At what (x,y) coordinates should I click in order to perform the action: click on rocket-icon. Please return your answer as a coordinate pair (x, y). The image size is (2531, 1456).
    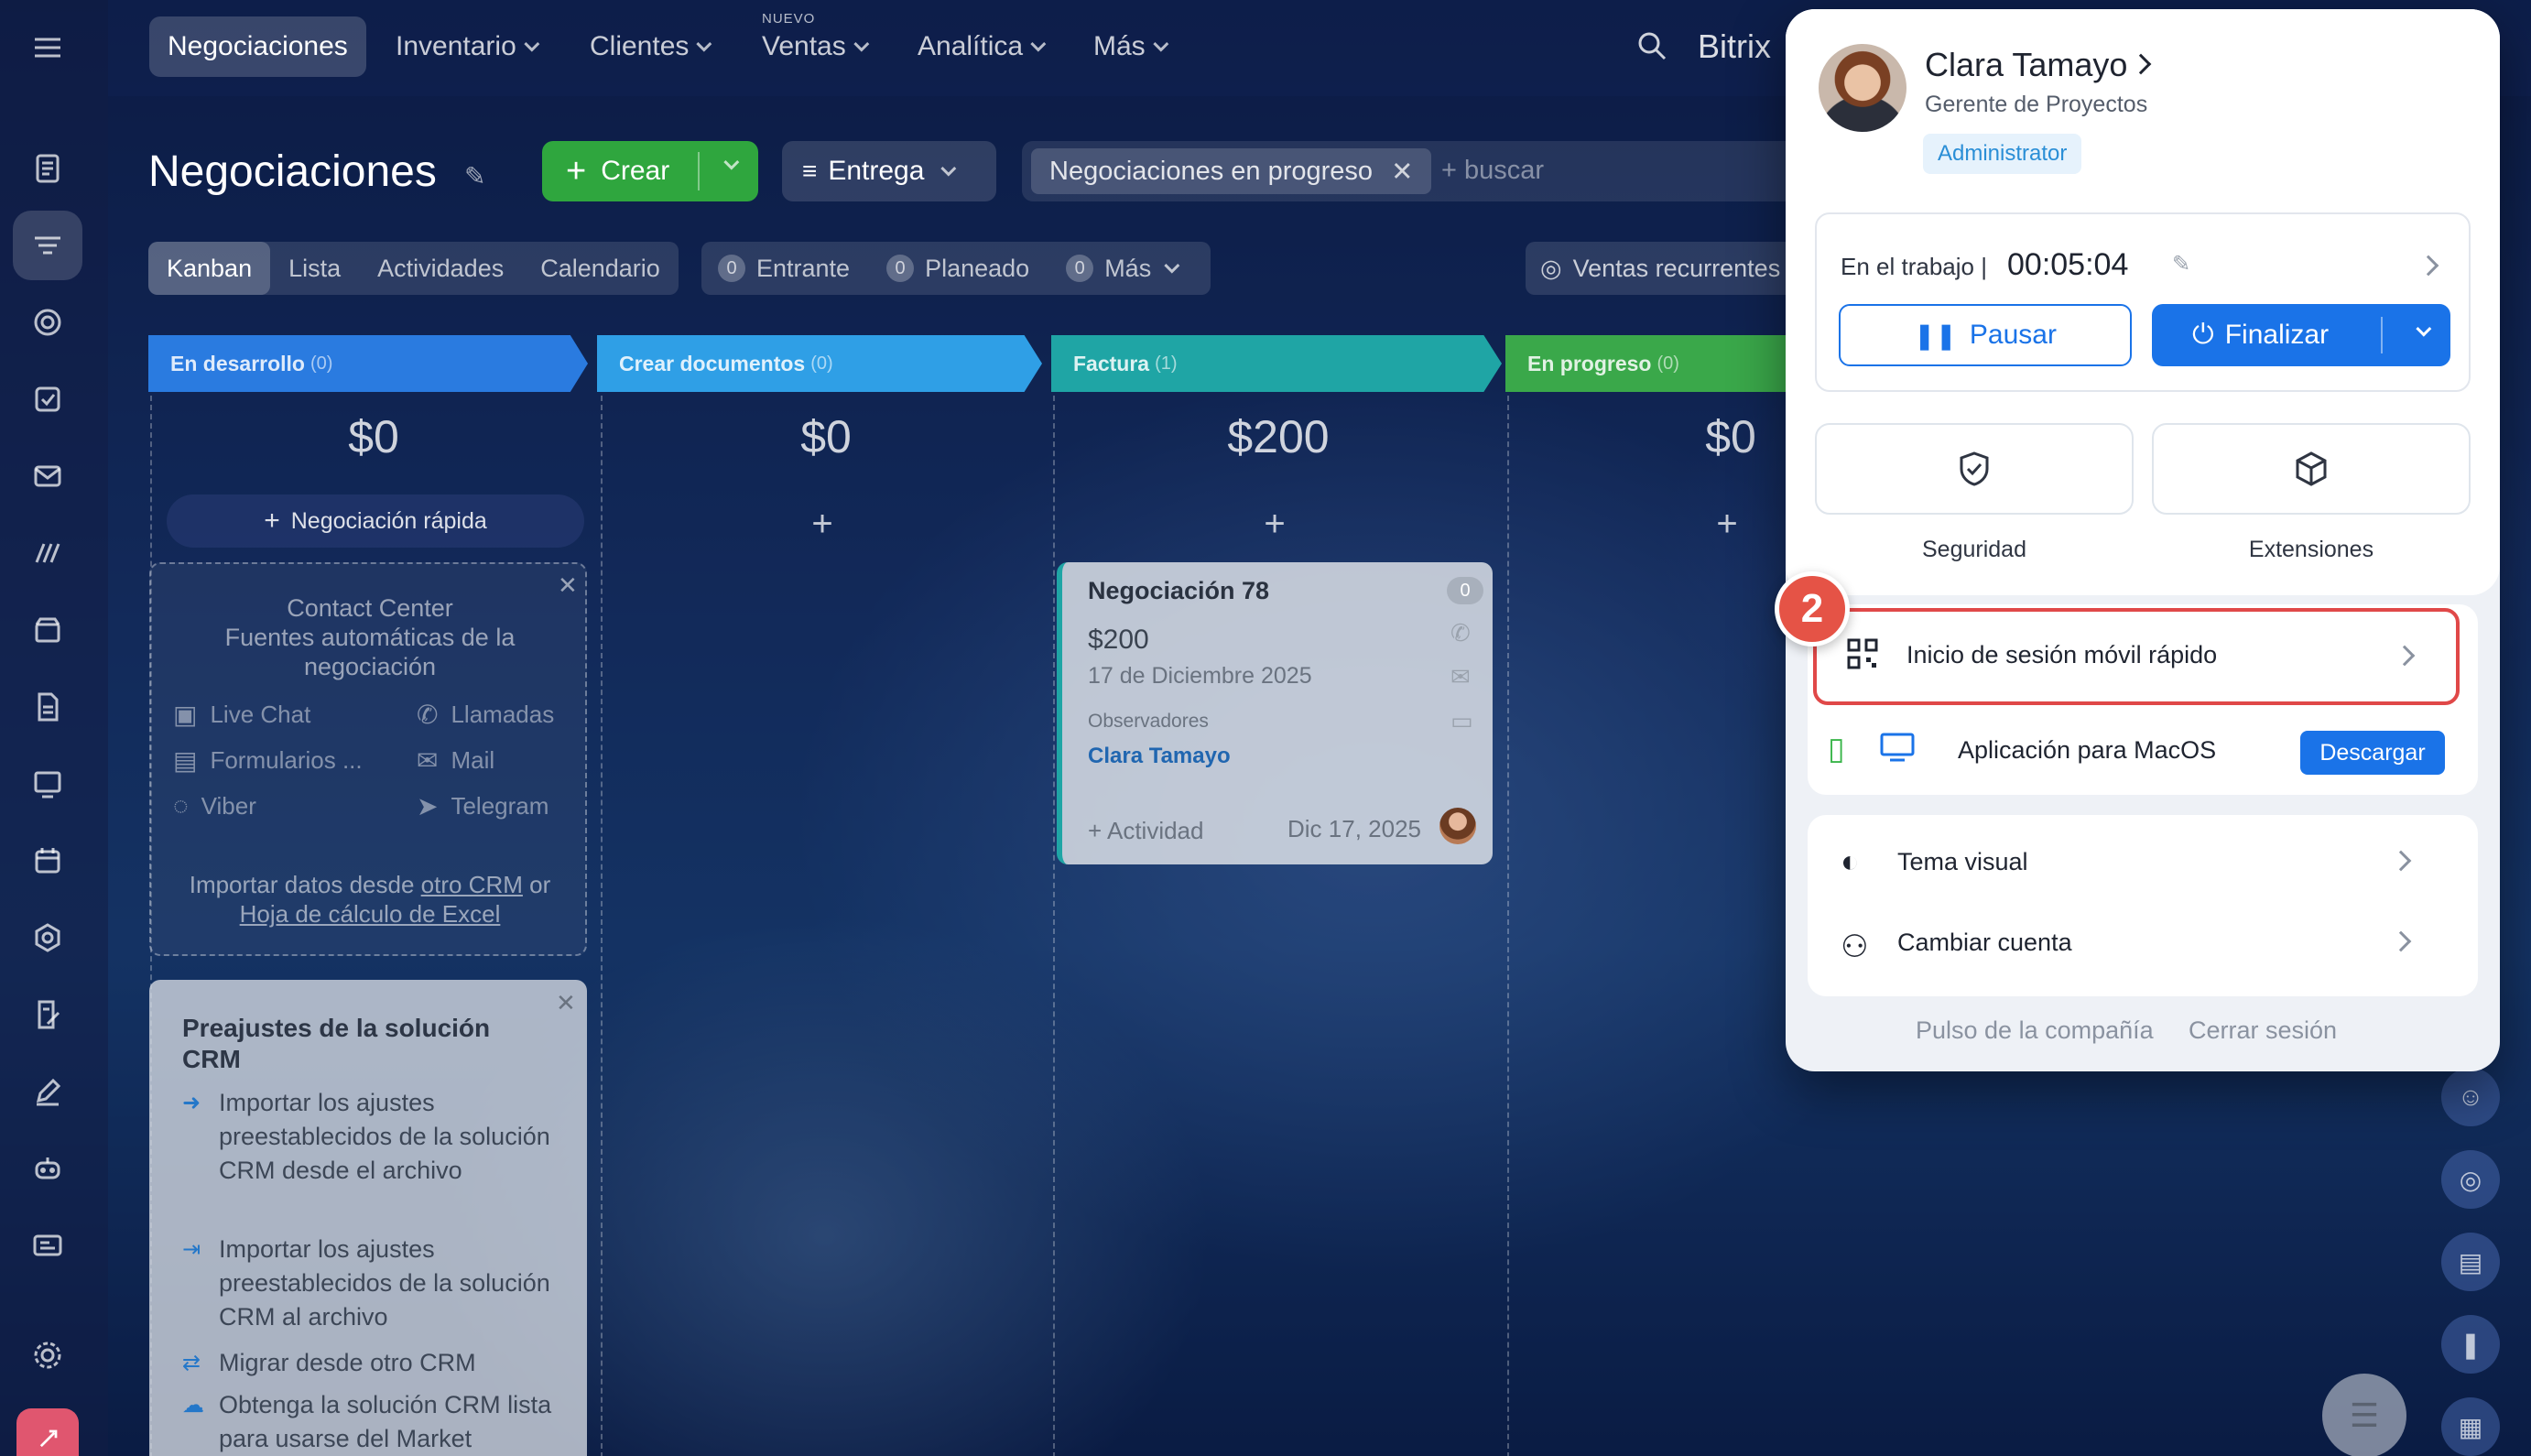
    Looking at the image, I should click on (47, 1432).